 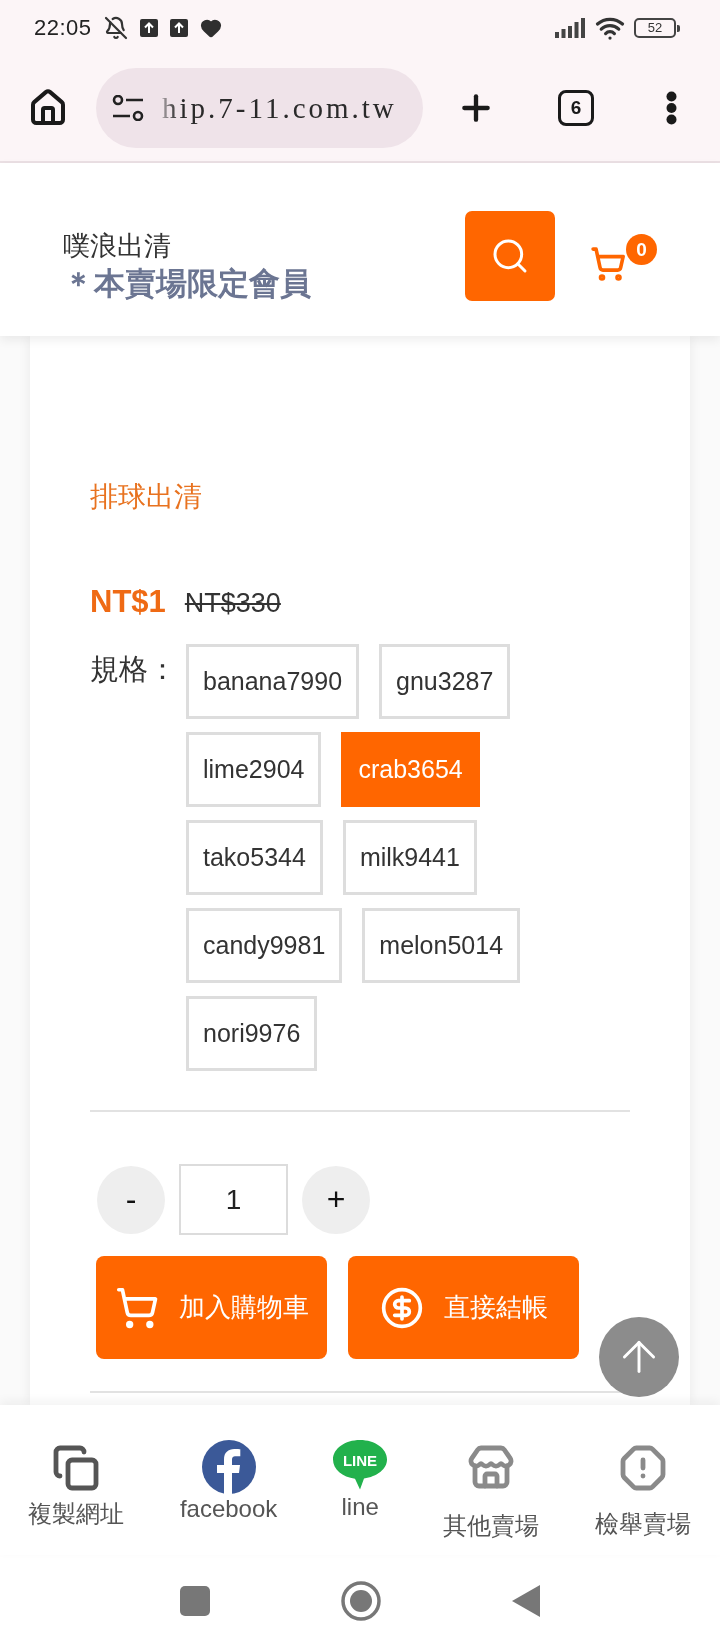 I want to click on product-title: 排球出清, so click(x=146, y=497).